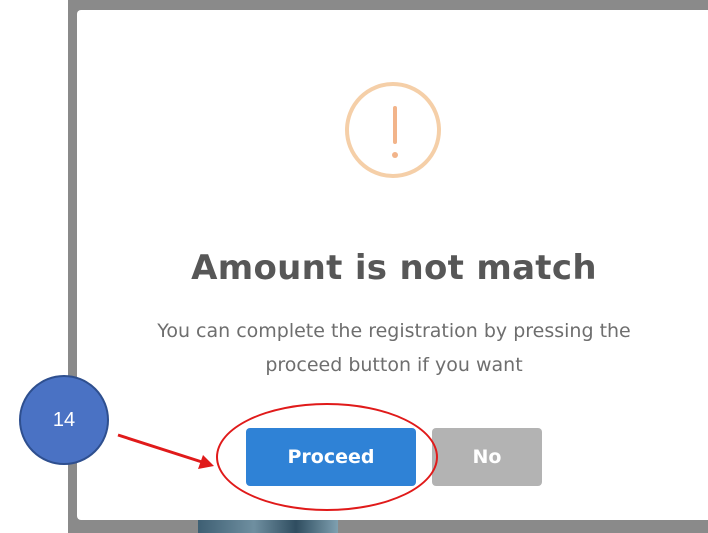 Image resolution: width=708 pixels, height=533 pixels. Describe the element at coordinates (165, 451) in the screenshot. I see `annotation-arrow` at that location.